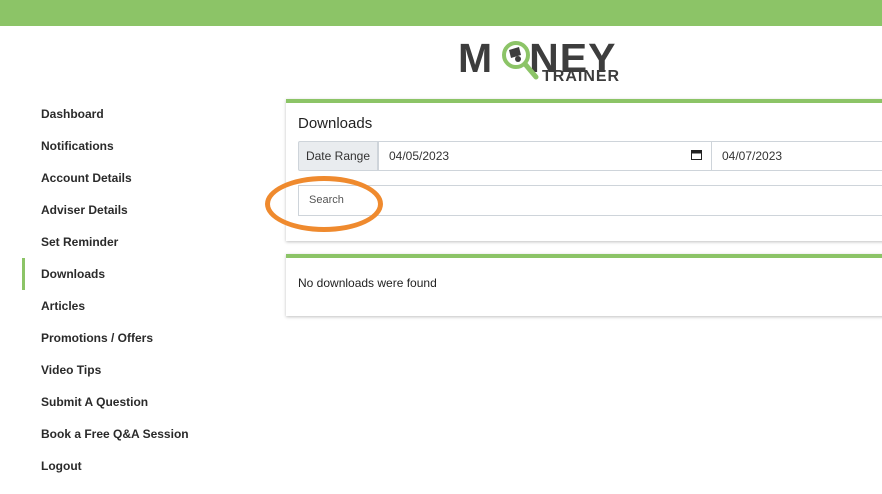  What do you see at coordinates (132, 338) in the screenshot?
I see `sidebar-item-promotions-offers: Promotions / Offers` at bounding box center [132, 338].